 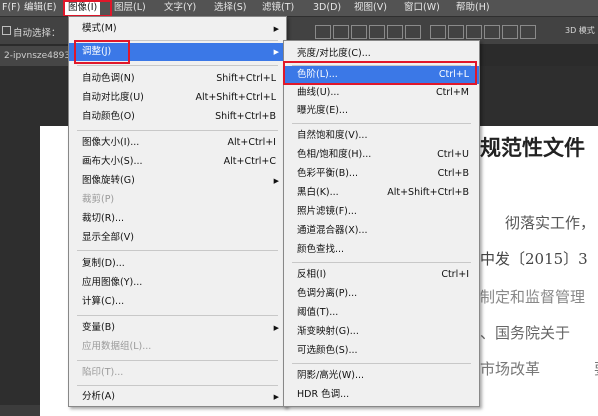 I want to click on callout-box-adjustments, so click(x=102, y=52).